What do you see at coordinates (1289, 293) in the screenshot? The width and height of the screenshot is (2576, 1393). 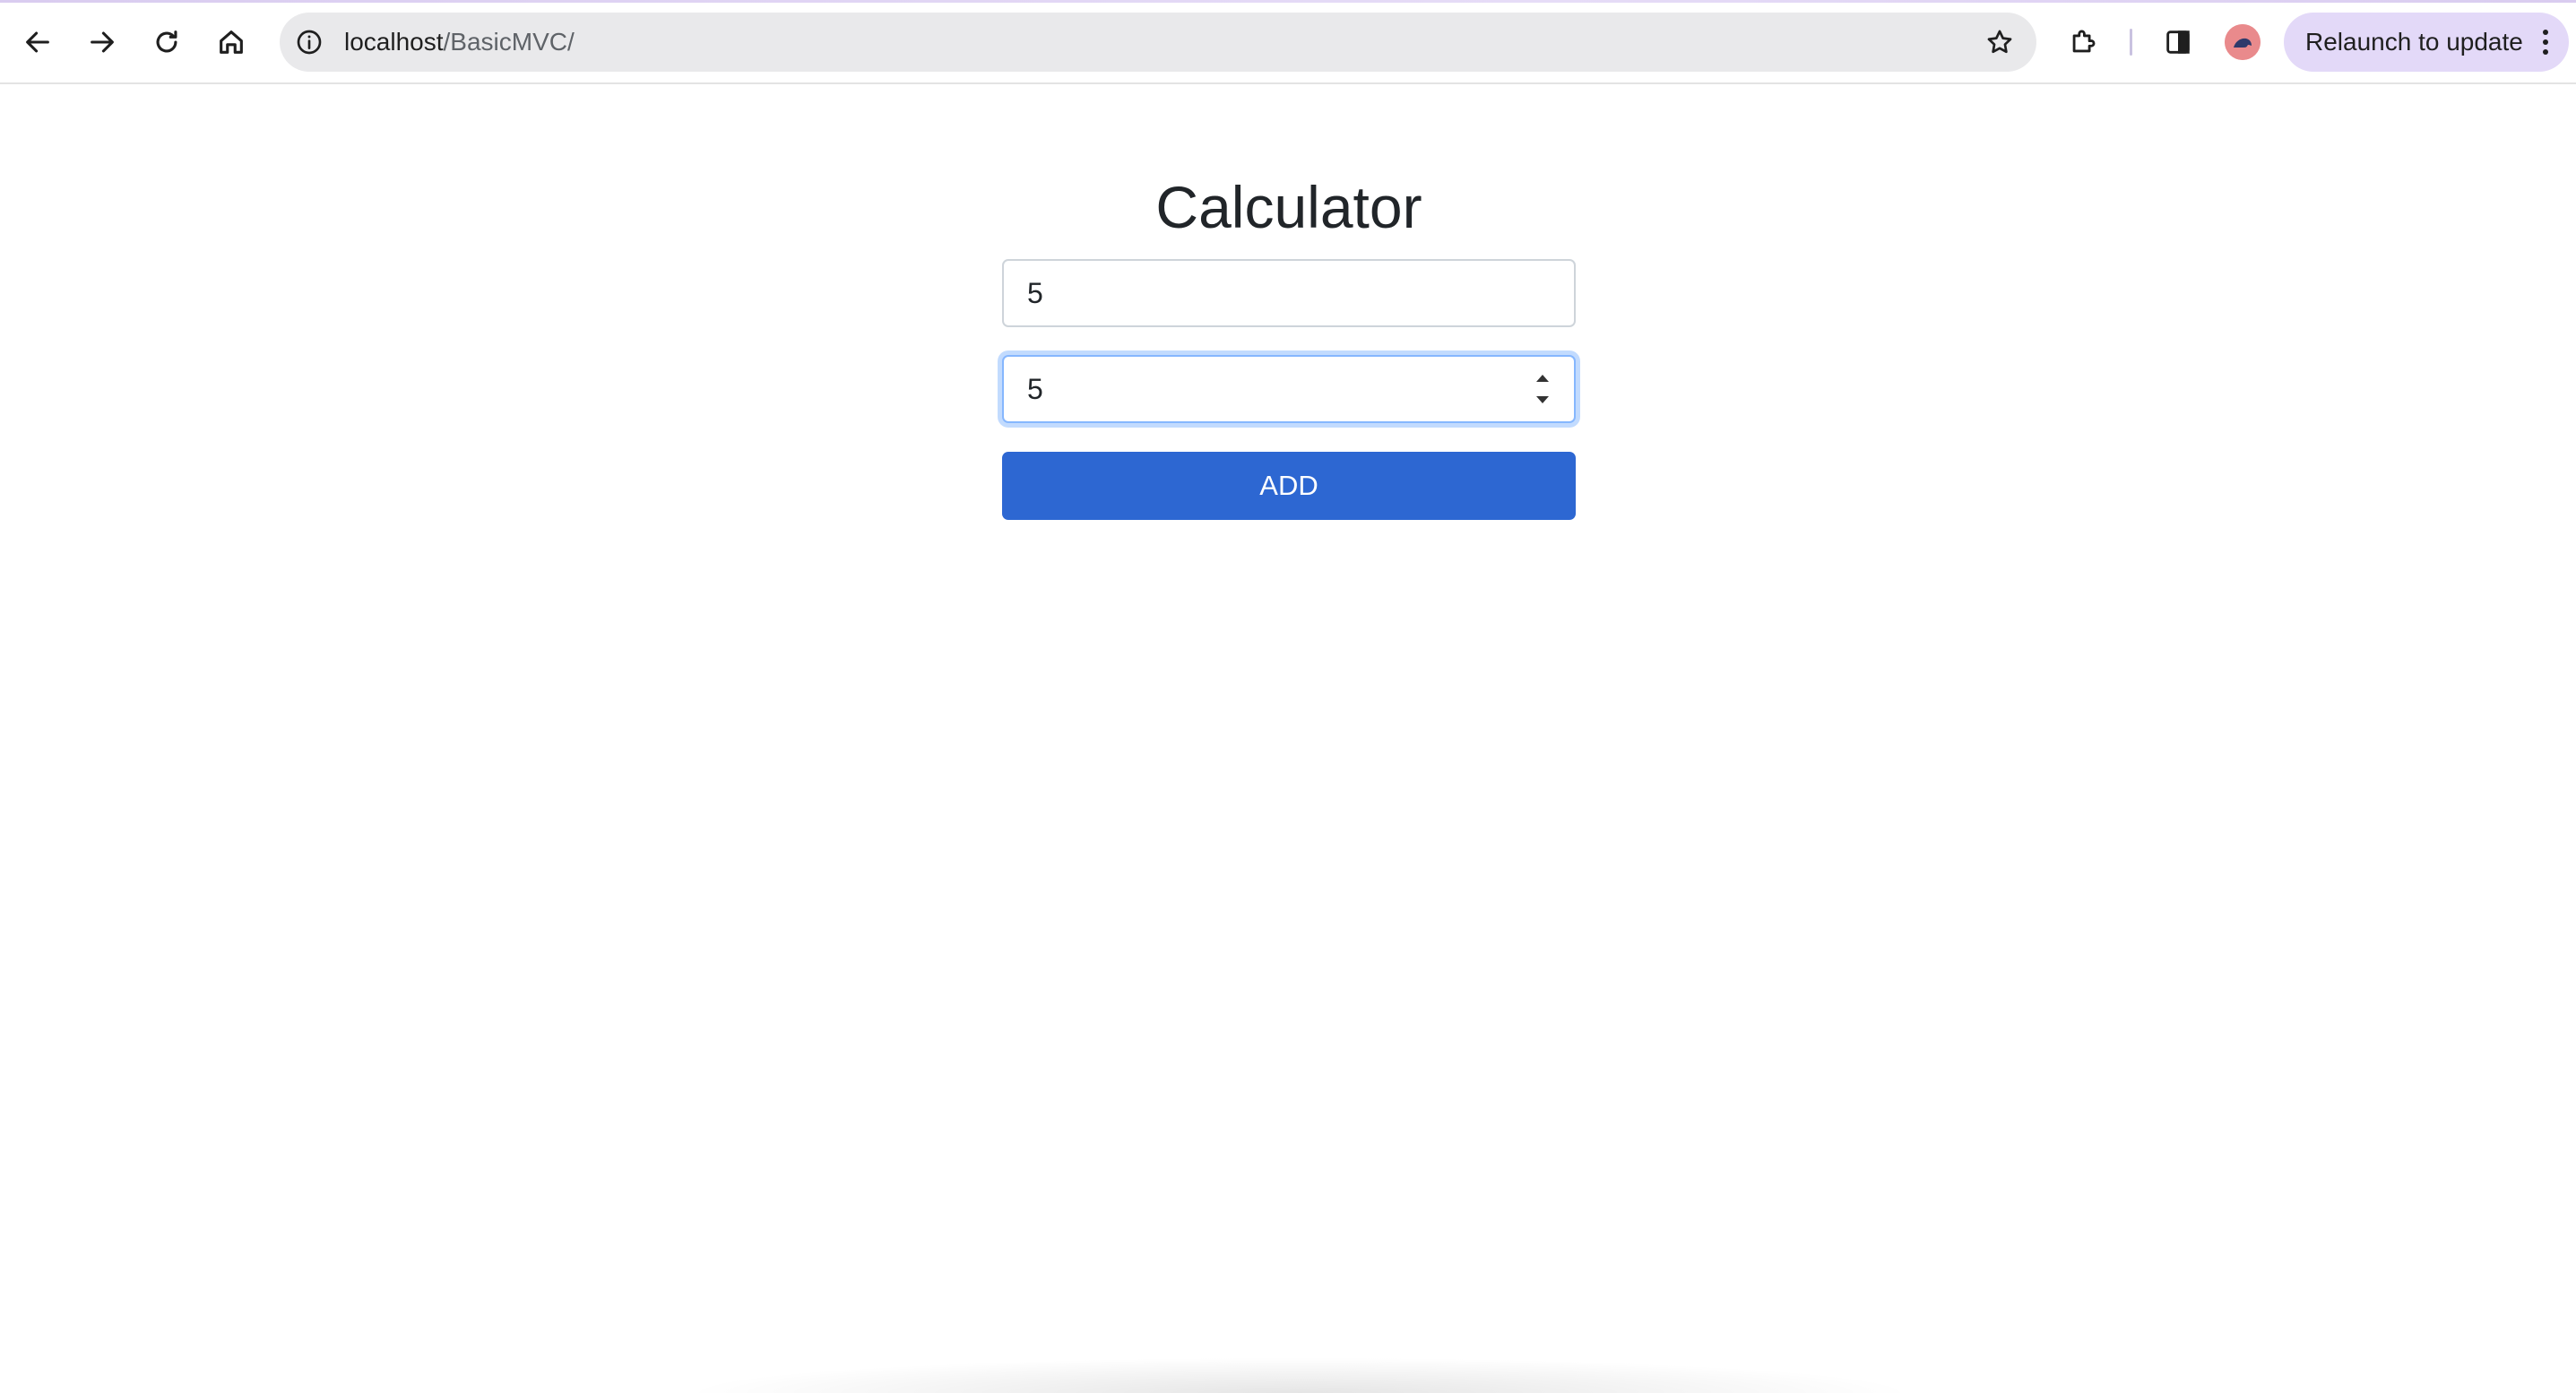 I see `first-number-input` at bounding box center [1289, 293].